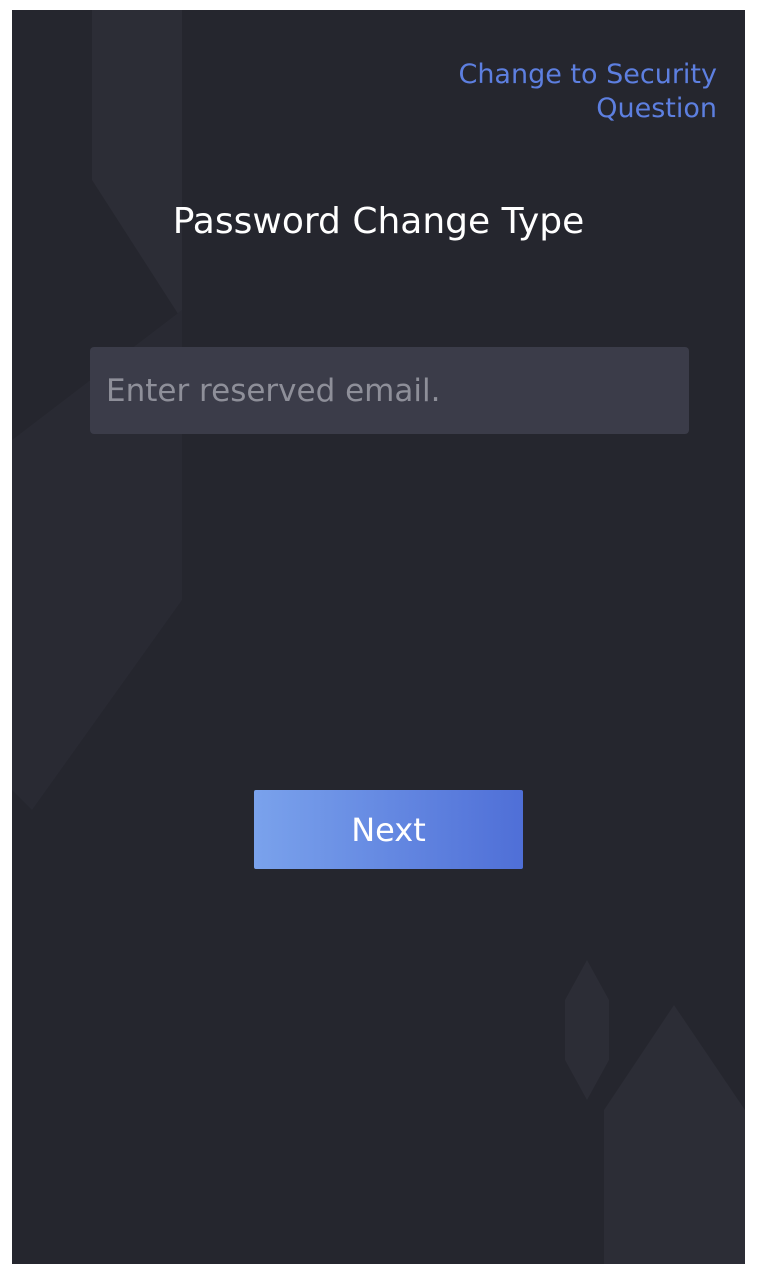 The width and height of the screenshot is (757, 1264). I want to click on switch-link-line1: Change to Security, so click(587, 74).